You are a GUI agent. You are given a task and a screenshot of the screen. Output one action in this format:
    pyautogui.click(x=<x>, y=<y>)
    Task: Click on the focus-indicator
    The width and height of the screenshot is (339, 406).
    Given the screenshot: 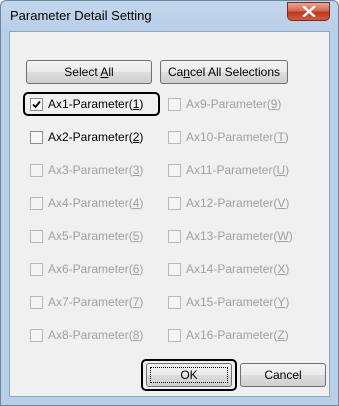 What is the action you would take?
    pyautogui.click(x=189, y=375)
    